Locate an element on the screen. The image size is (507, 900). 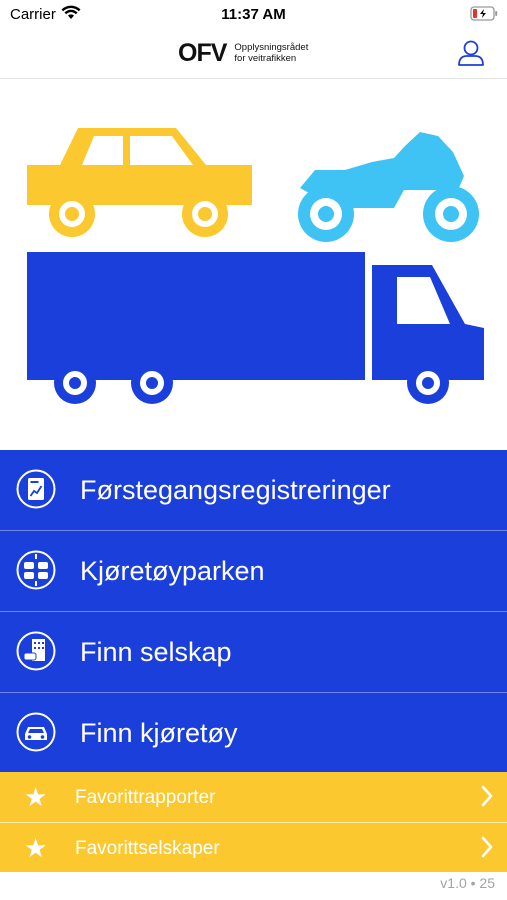
version-label: v1.0 • 25 is located at coordinates (467, 883).